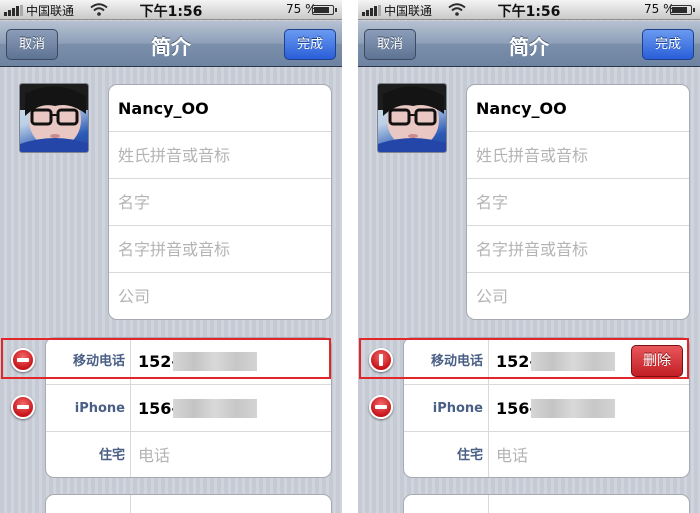 The width and height of the screenshot is (700, 513). What do you see at coordinates (23, 360) in the screenshot?
I see `delete-mobile-icon` at bounding box center [23, 360].